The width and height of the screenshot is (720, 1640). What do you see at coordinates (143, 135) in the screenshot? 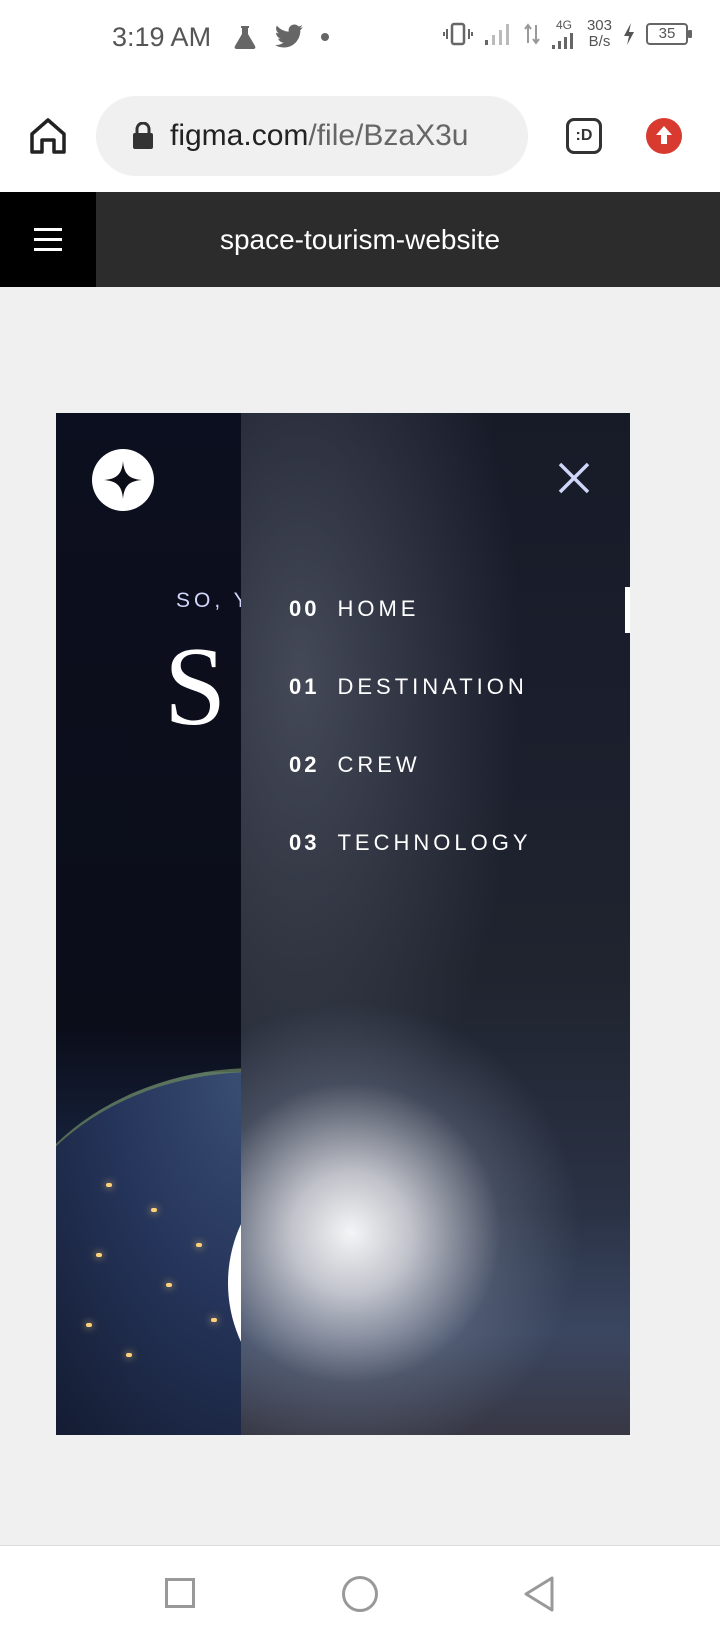
I see `lock-icon` at bounding box center [143, 135].